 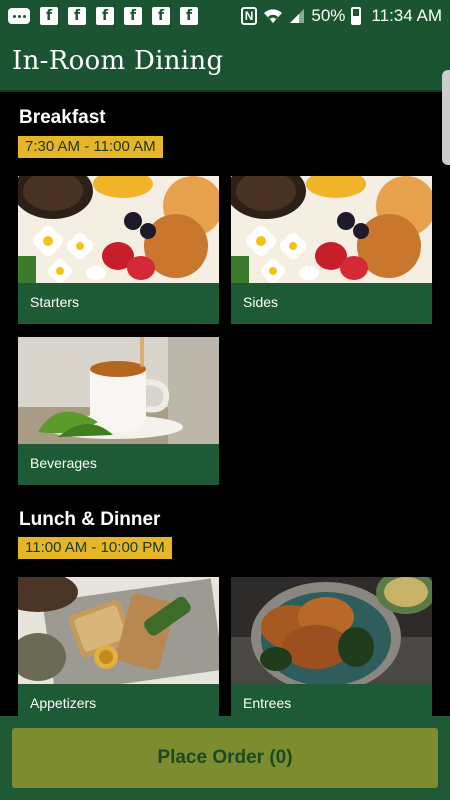 What do you see at coordinates (90, 519) in the screenshot?
I see `section-title-lunch-dinner: Lunch & Dinner` at bounding box center [90, 519].